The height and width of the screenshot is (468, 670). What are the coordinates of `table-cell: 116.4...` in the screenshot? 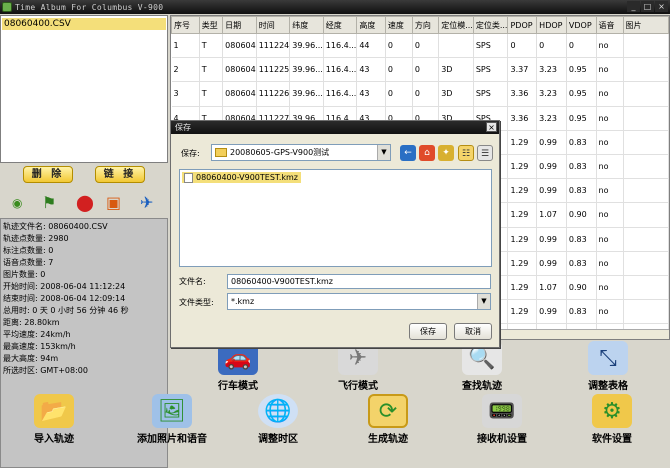 It's located at (340, 94).